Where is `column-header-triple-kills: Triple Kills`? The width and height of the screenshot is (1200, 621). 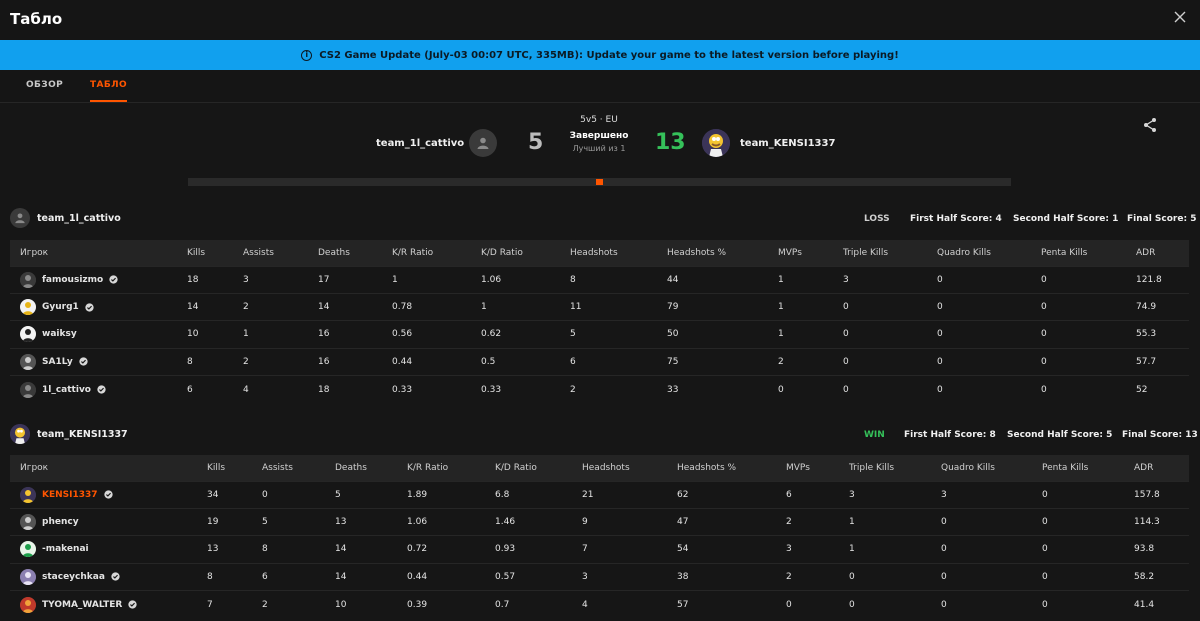
column-header-triple-kills: Triple Kills is located at coordinates (872, 467).